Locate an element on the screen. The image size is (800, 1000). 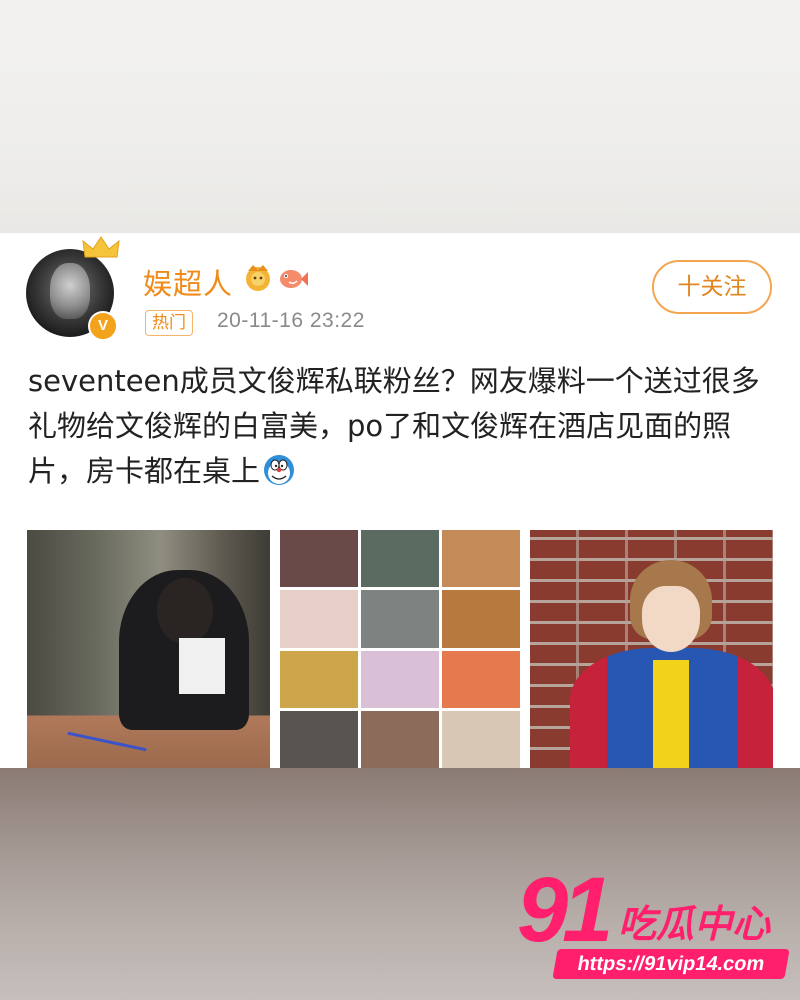
hot-badge: 热门 is located at coordinates (169, 323).